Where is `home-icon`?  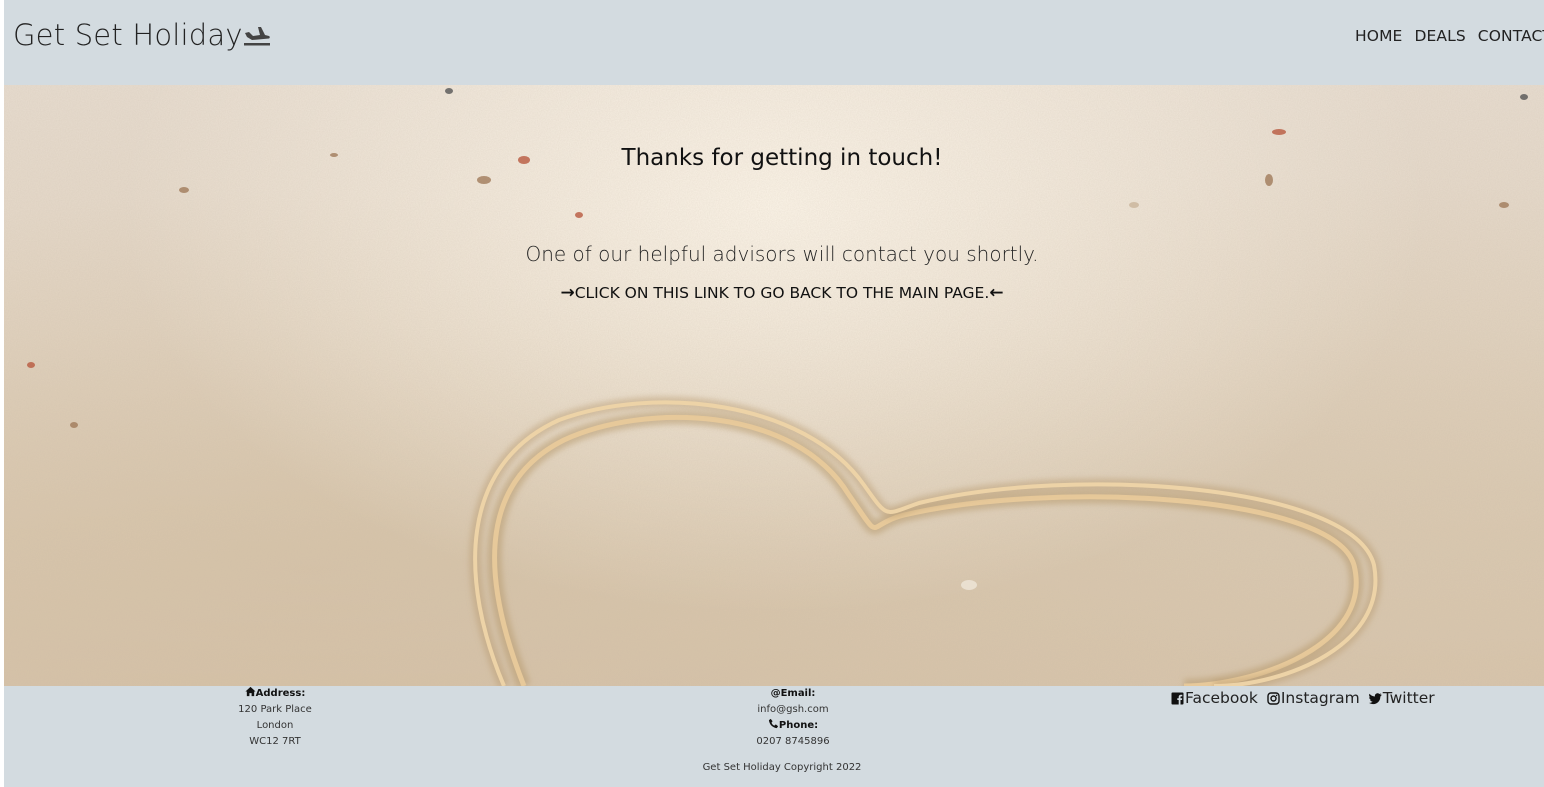 home-icon is located at coordinates (250, 691).